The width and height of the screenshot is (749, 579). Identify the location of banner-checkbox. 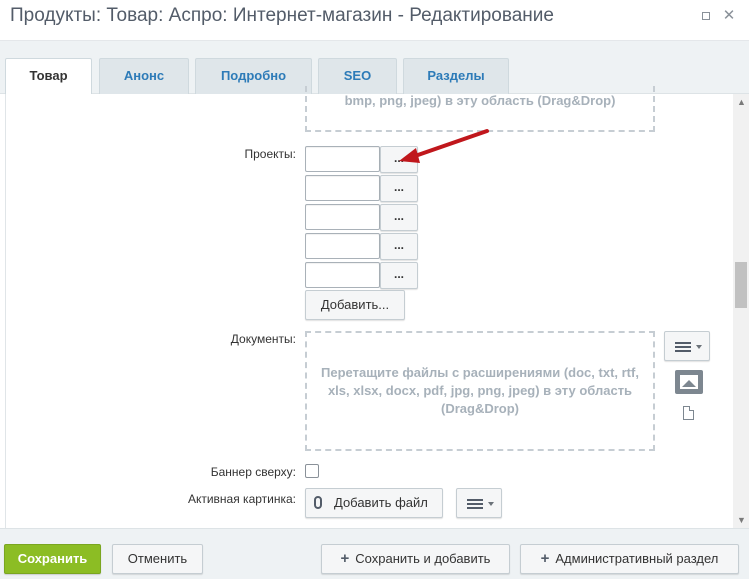
(312, 471).